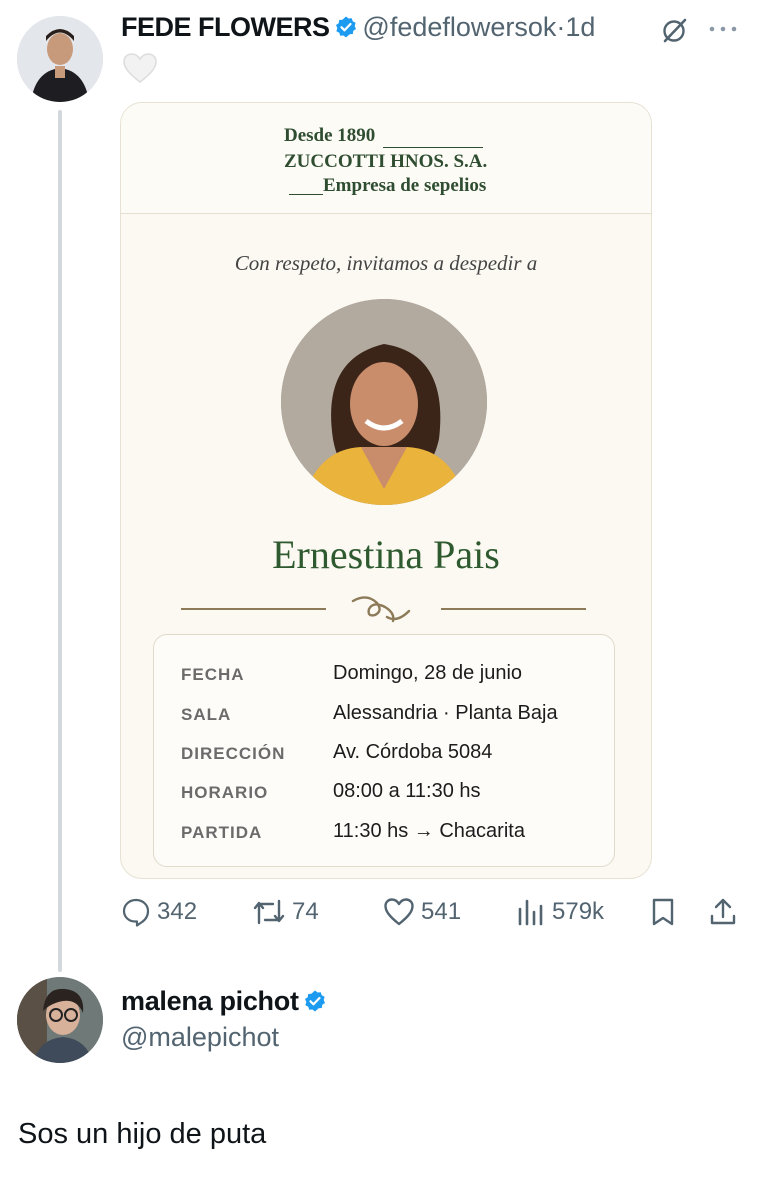  I want to click on detail-value: 11:30 hs → Chacarita, so click(429, 831).